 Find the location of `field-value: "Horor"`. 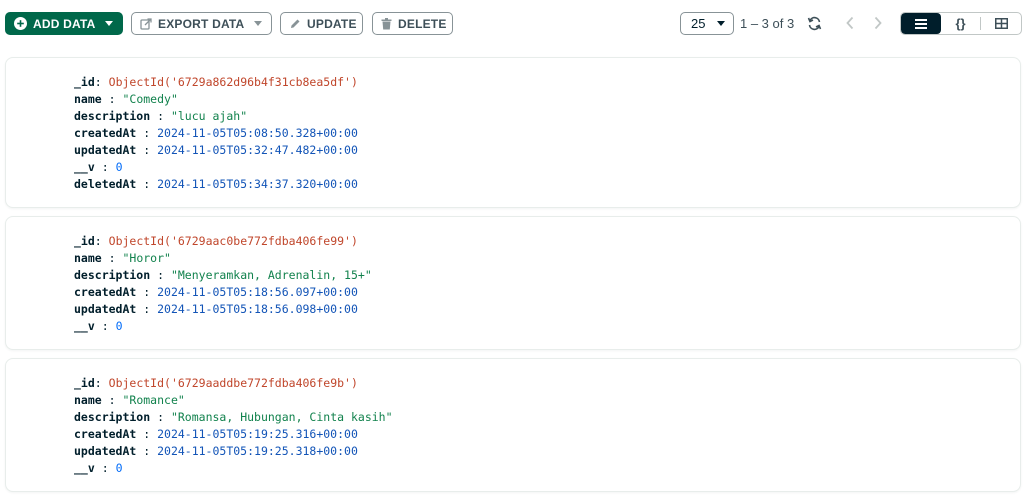

field-value: "Horor" is located at coordinates (146, 258).